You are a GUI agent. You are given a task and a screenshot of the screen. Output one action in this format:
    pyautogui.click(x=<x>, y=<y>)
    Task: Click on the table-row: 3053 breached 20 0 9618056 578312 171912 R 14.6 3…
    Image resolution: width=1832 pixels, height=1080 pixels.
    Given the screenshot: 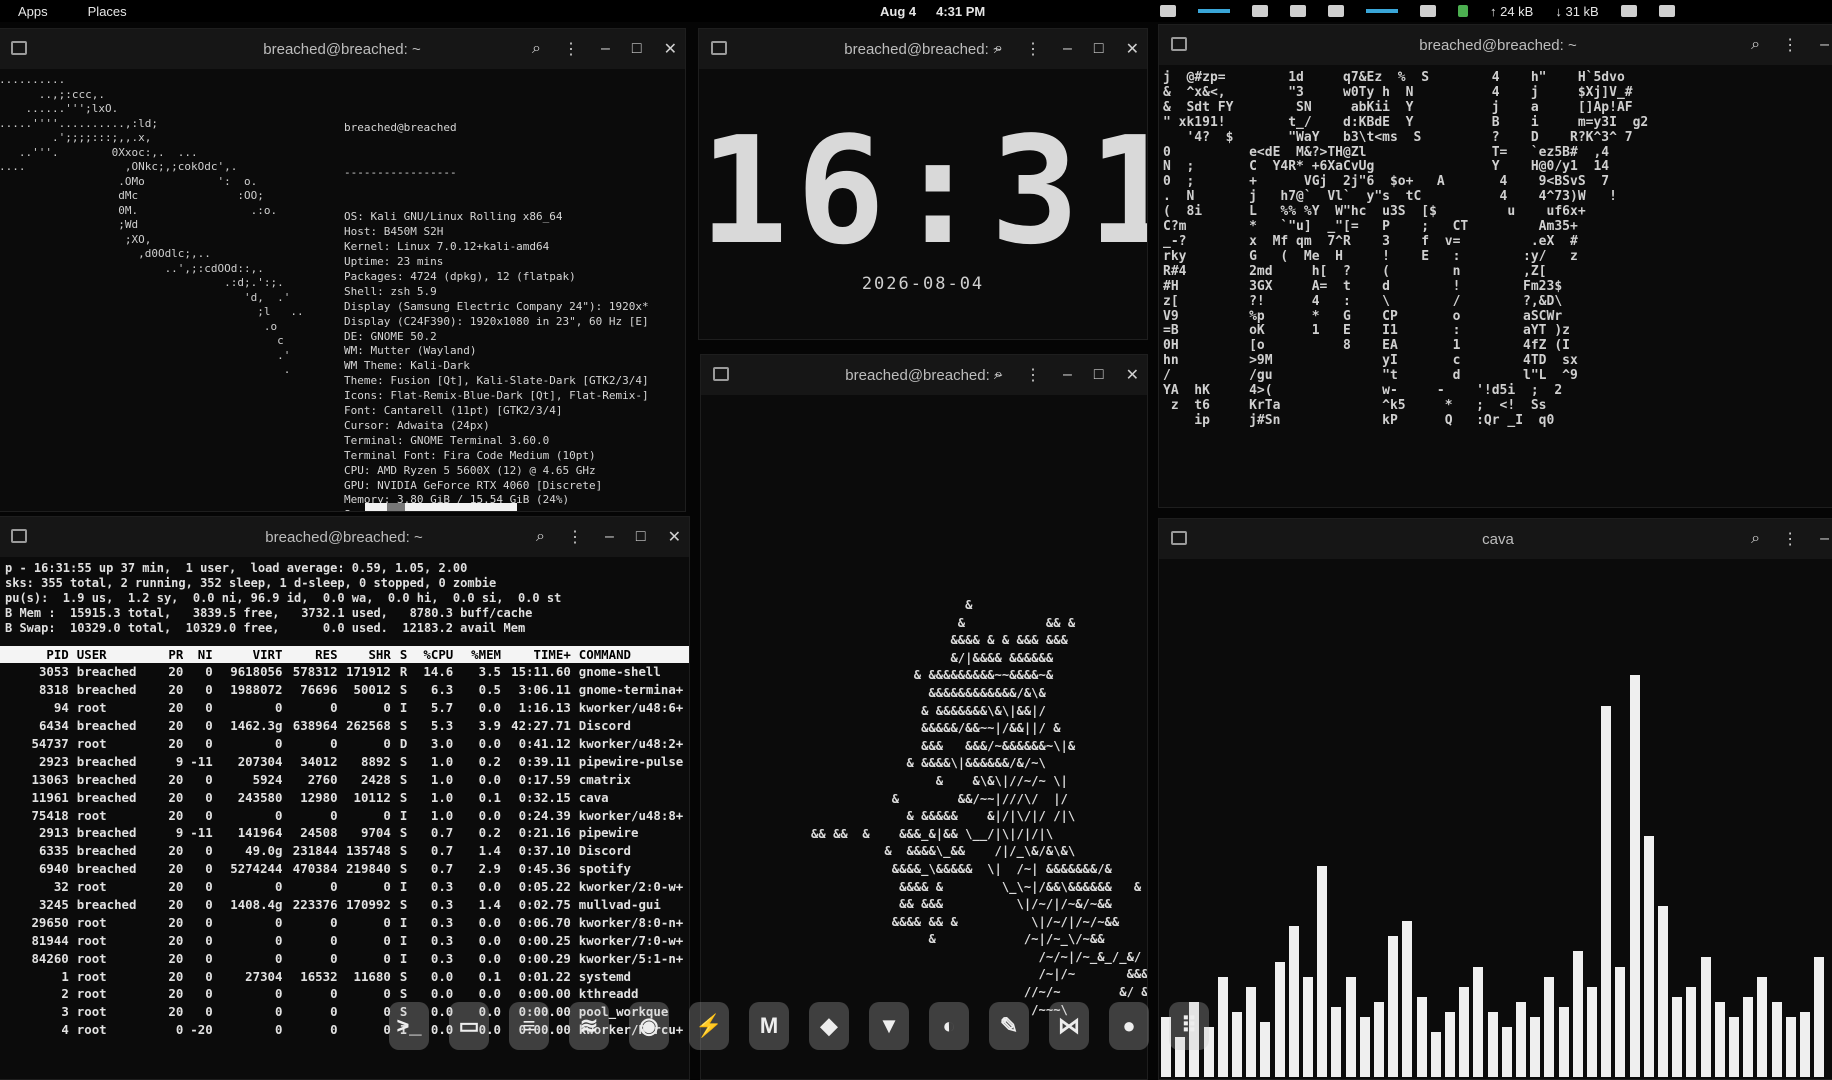 What is the action you would take?
    pyautogui.click(x=344, y=672)
    